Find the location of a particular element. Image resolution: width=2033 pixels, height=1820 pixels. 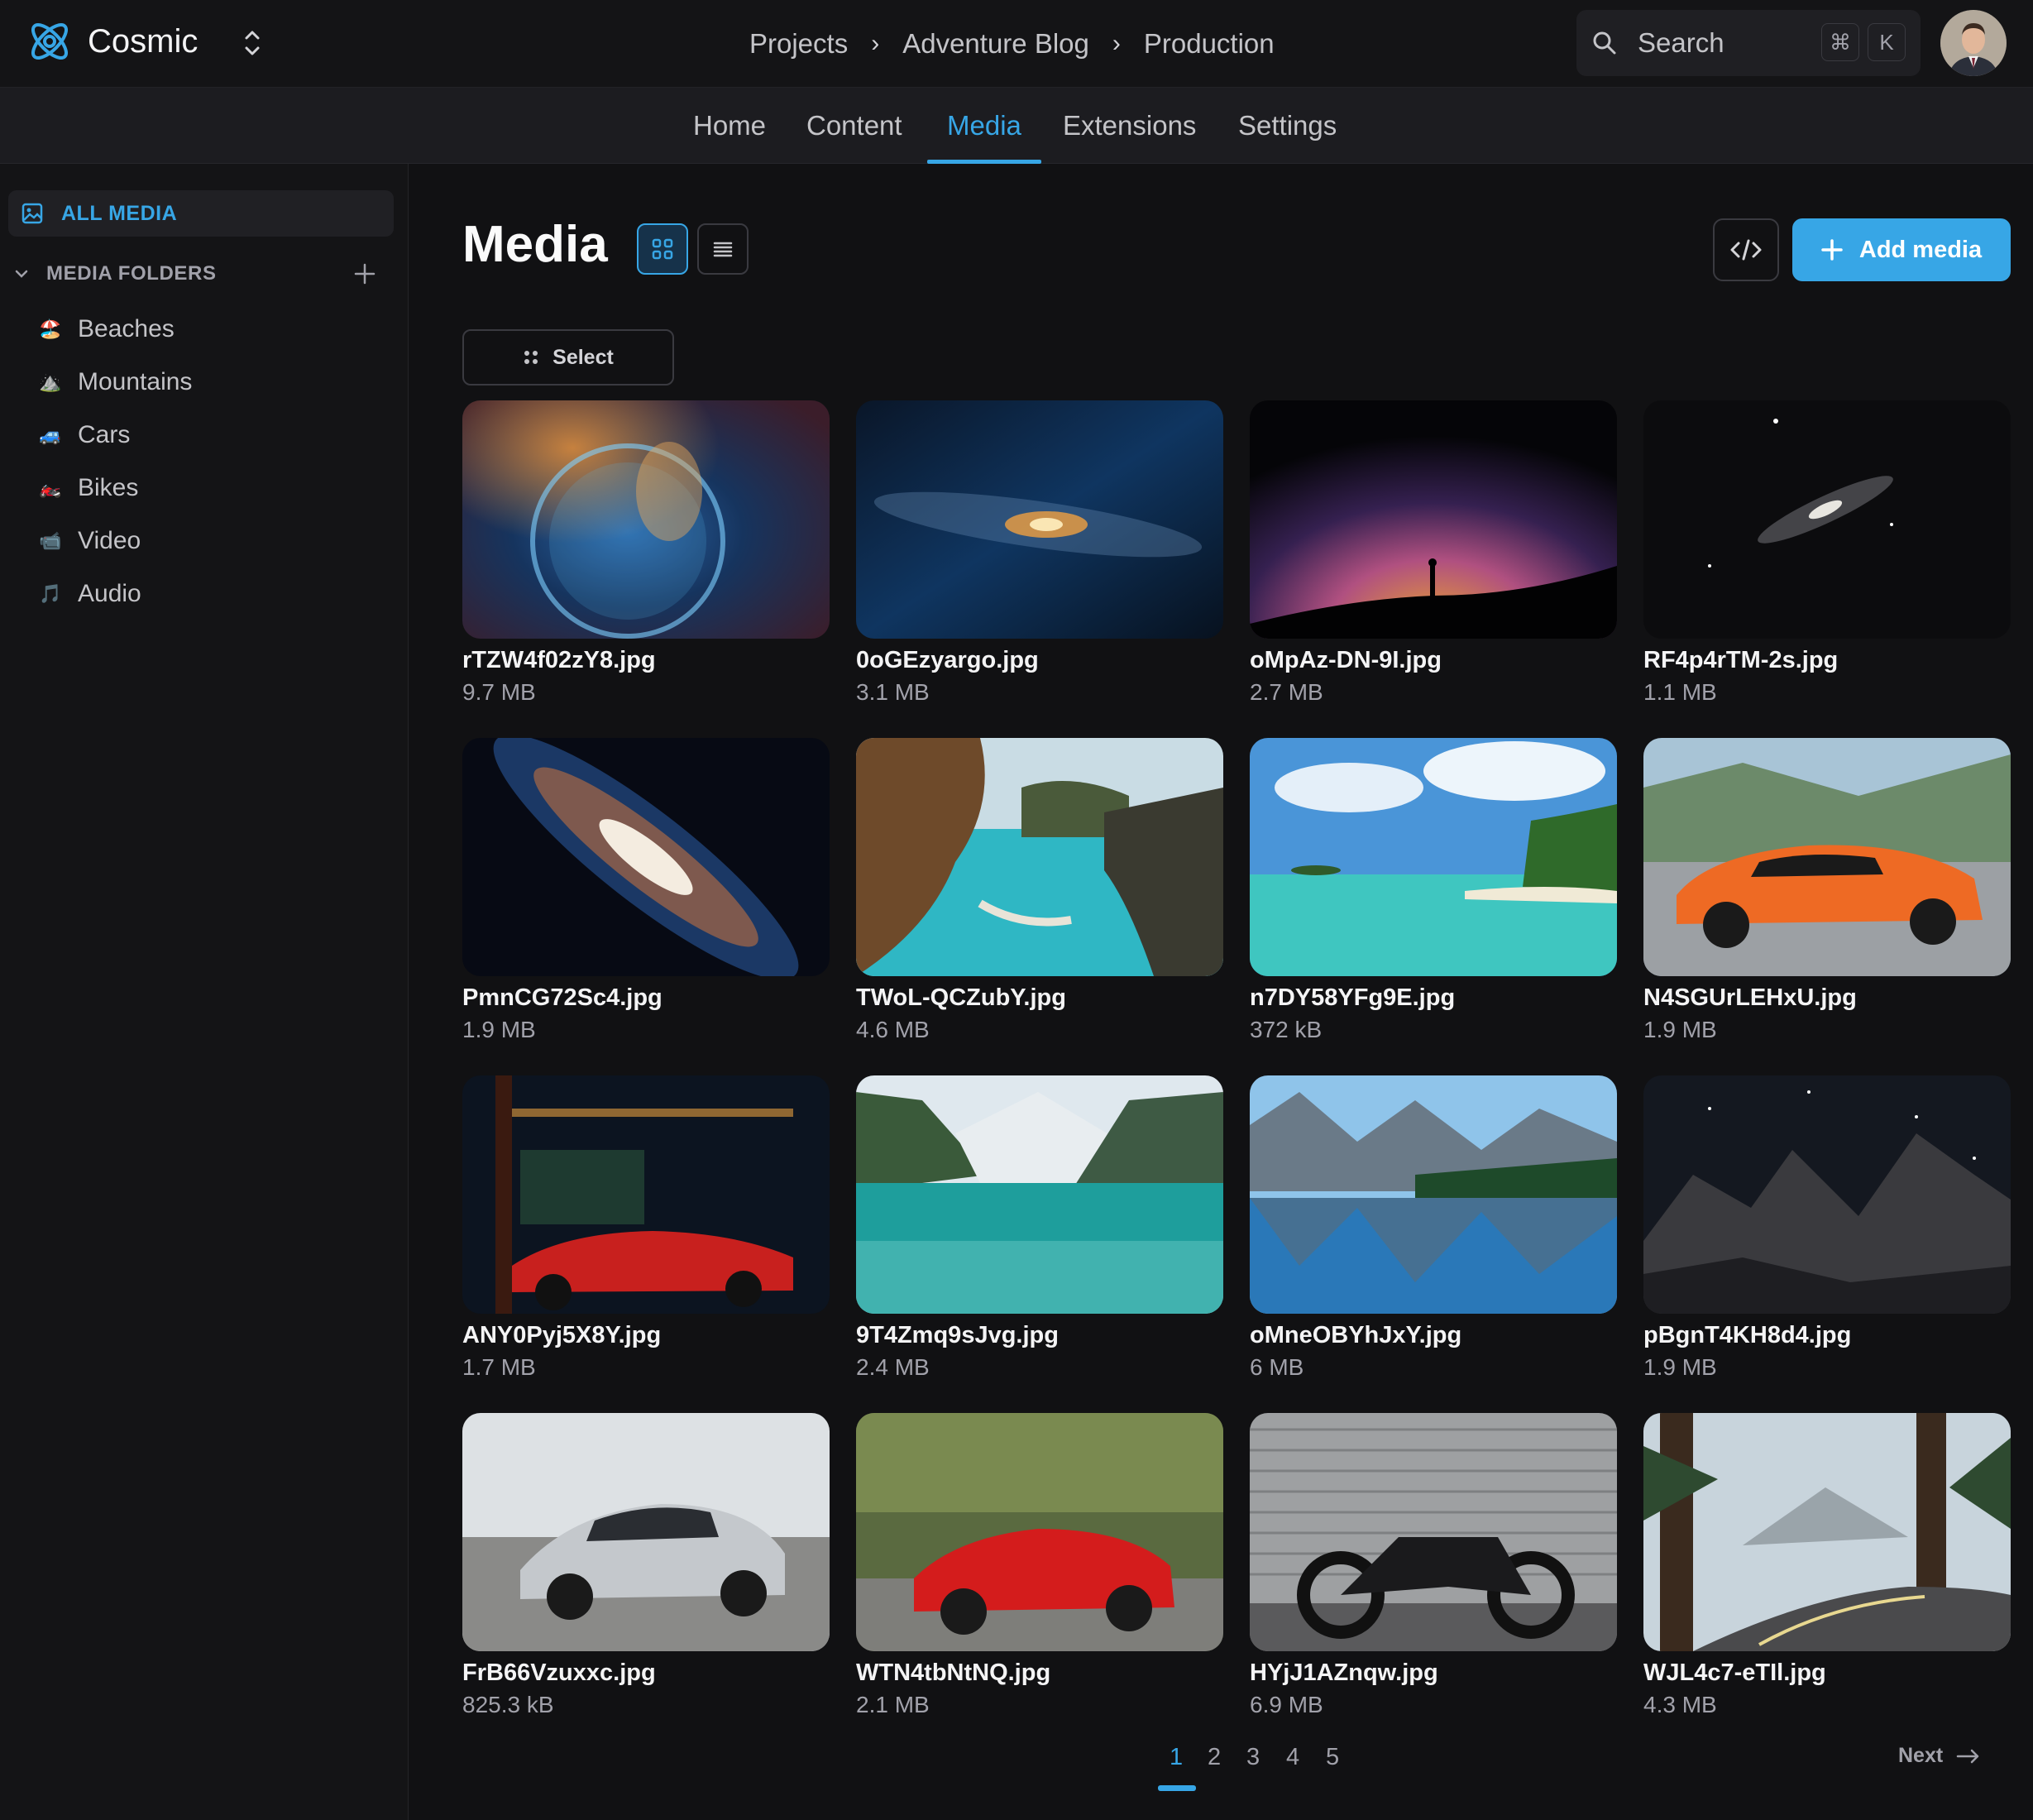

add-media-button: Add media is located at coordinates (1901, 249).